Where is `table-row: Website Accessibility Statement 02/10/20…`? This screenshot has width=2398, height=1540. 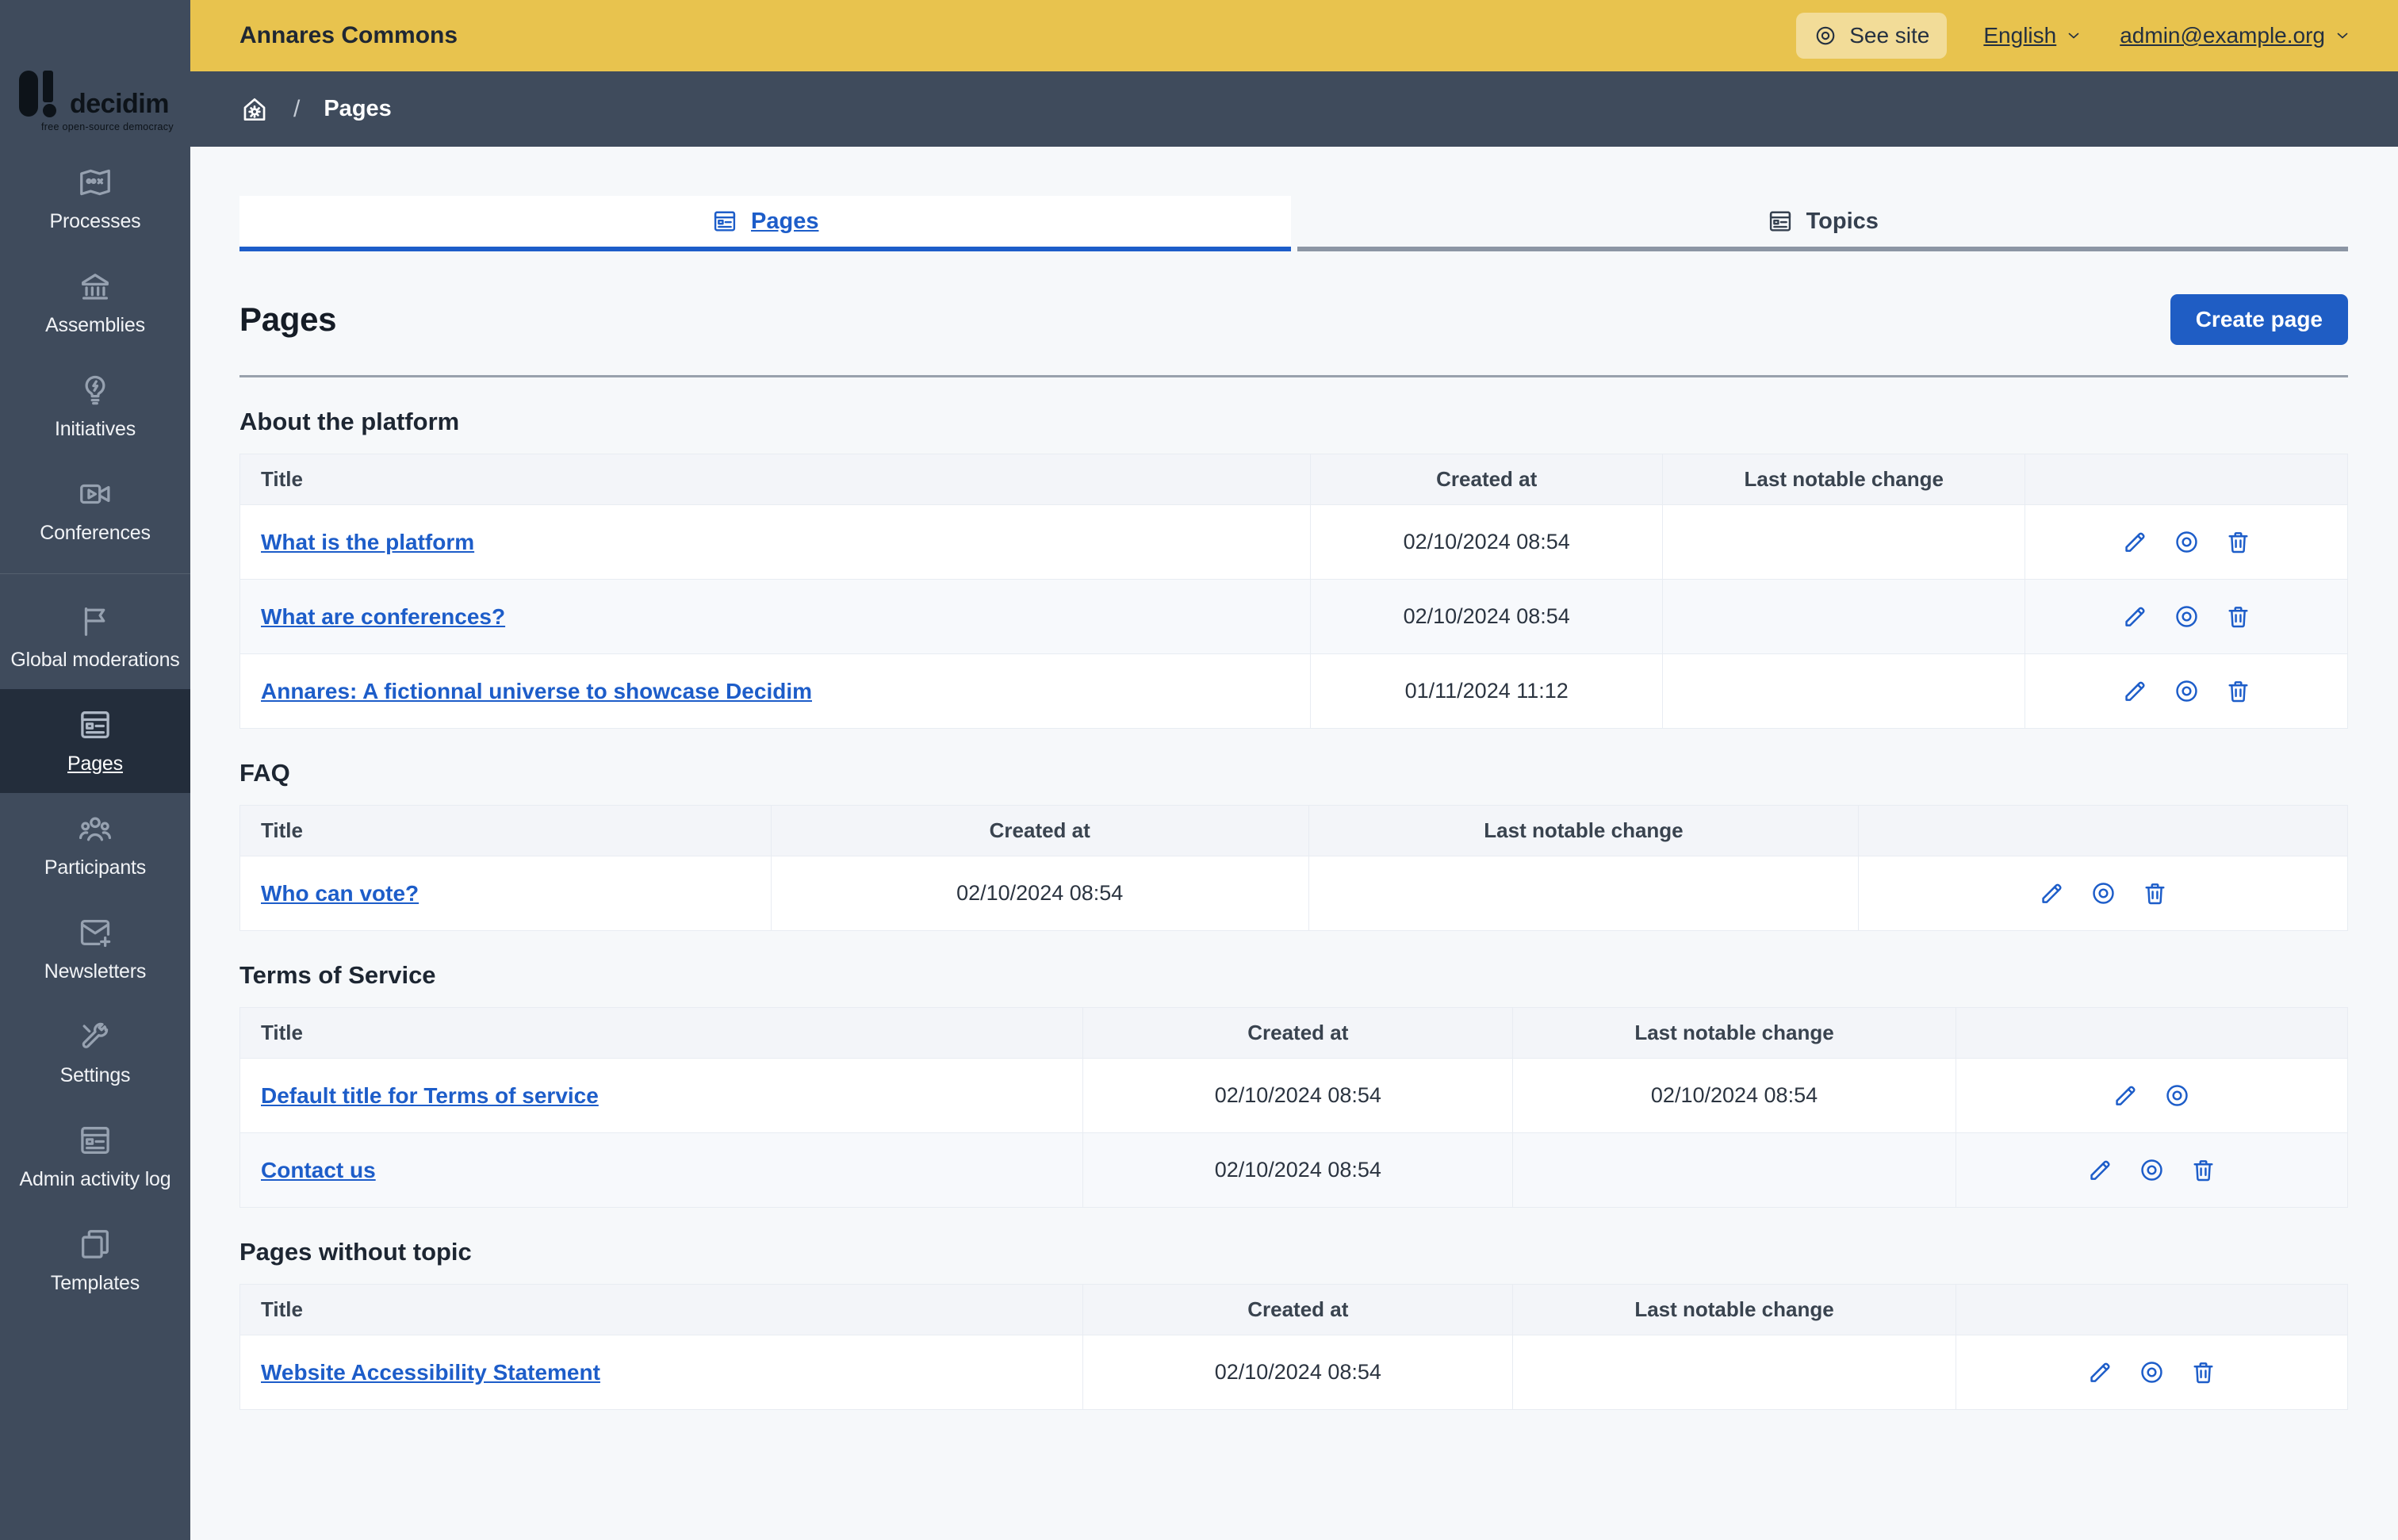
table-row: Website Accessibility Statement 02/10/20… is located at coordinates (1294, 1372).